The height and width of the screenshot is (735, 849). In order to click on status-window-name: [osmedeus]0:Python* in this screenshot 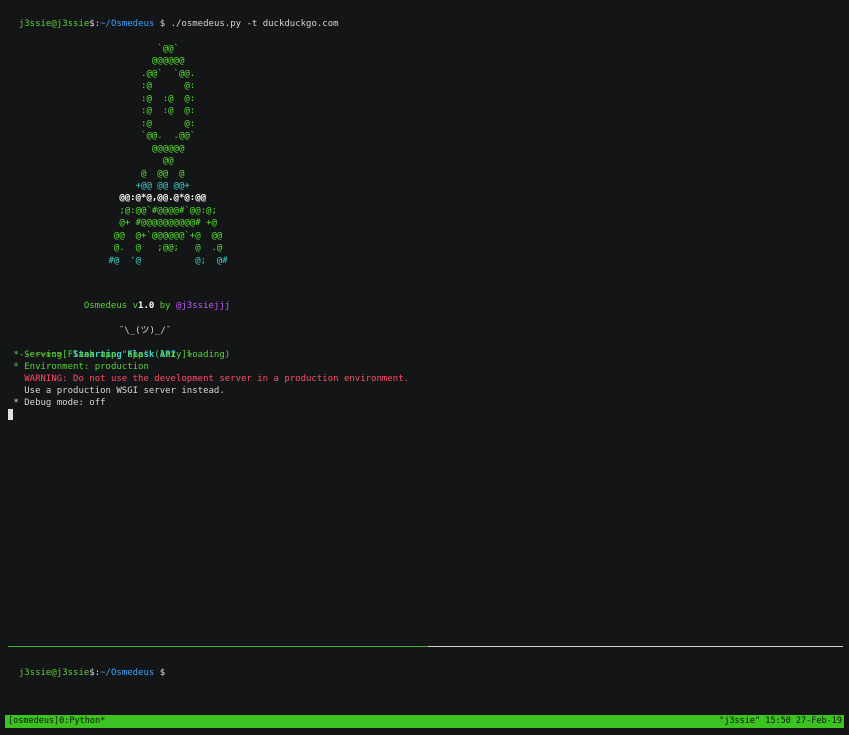, I will do `click(56, 721)`.